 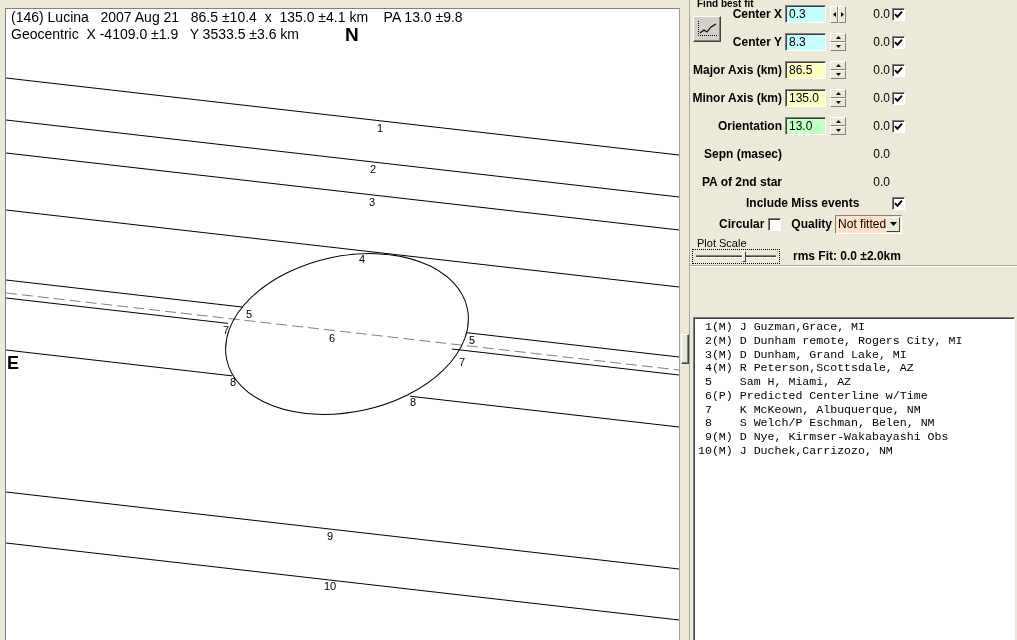 What do you see at coordinates (743, 154) in the screenshot?
I see `readout-label: Sepn (masec)` at bounding box center [743, 154].